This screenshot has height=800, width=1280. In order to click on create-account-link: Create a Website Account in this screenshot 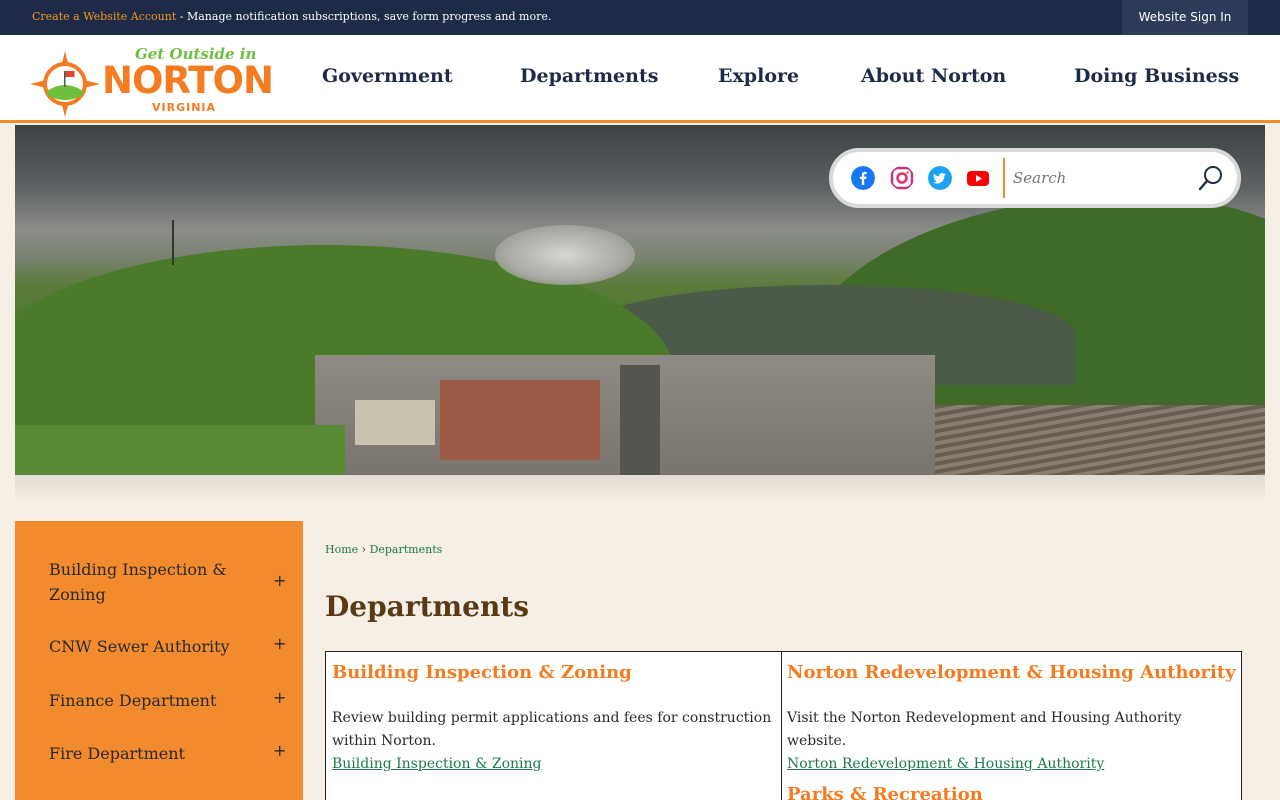, I will do `click(104, 16)`.